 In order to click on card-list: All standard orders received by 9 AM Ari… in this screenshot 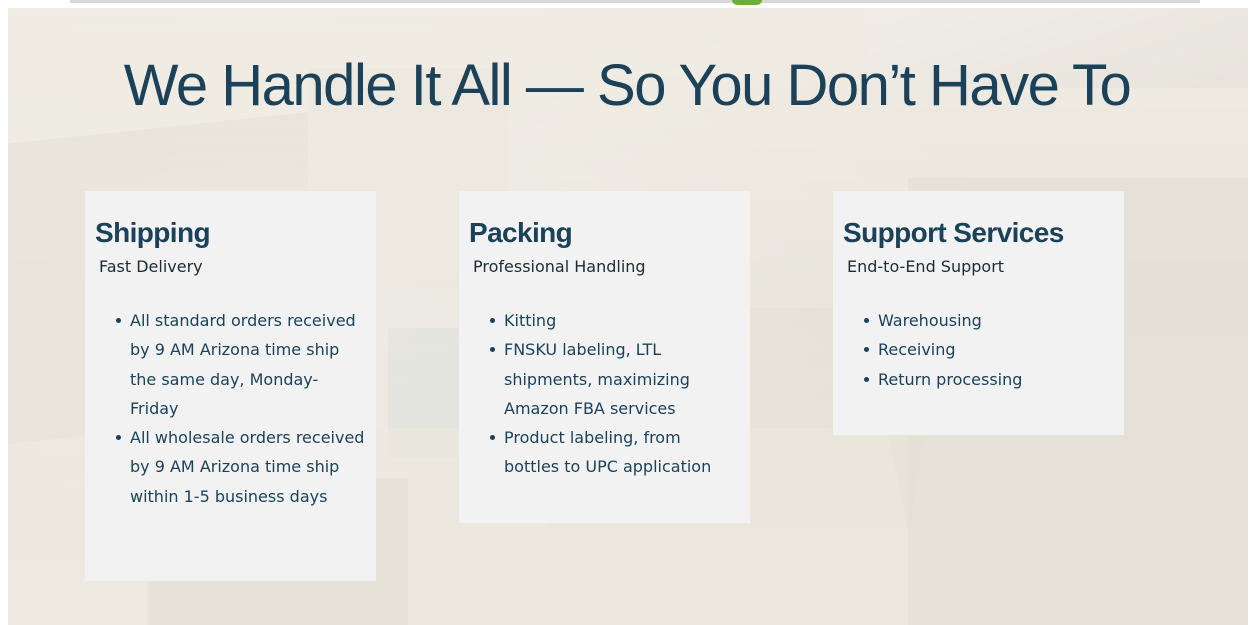, I will do `click(241, 408)`.